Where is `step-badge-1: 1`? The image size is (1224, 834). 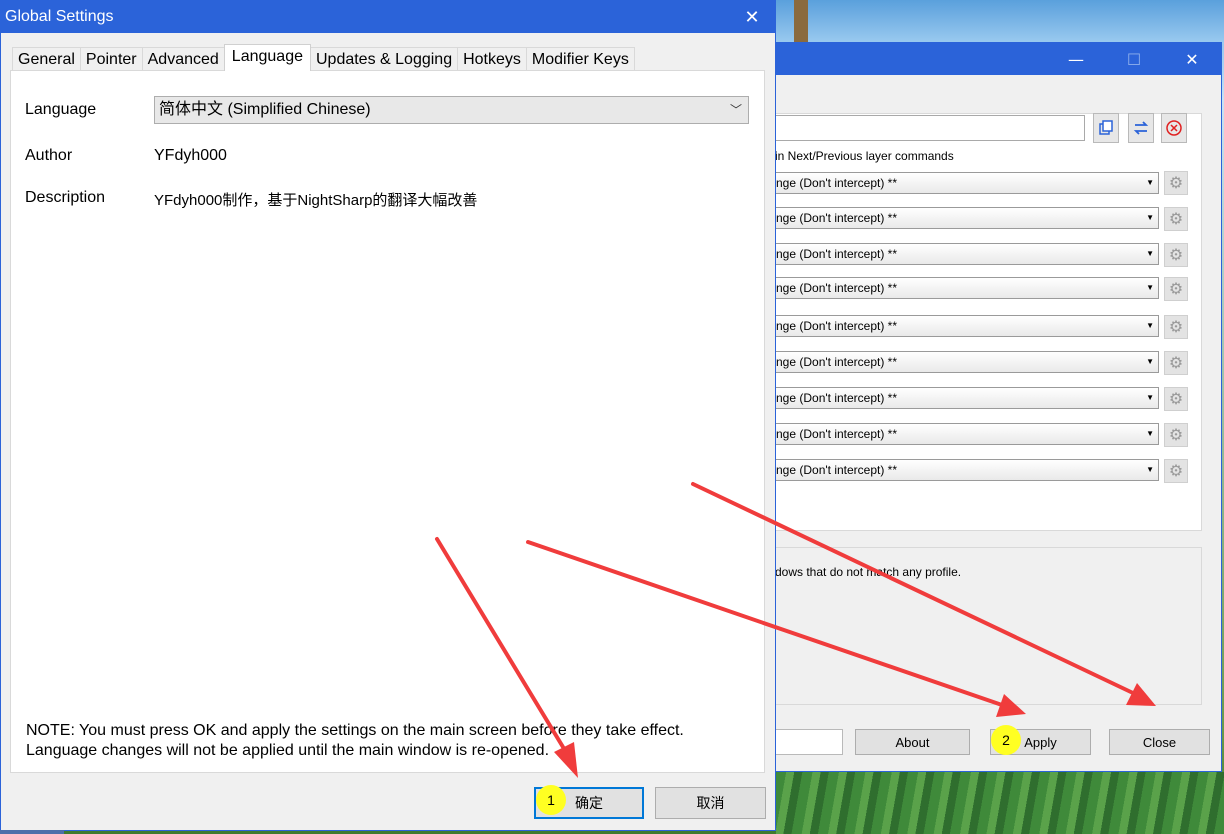 step-badge-1: 1 is located at coordinates (551, 800).